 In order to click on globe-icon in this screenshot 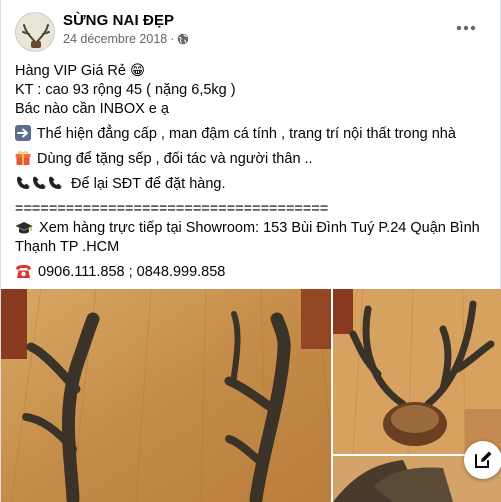, I will do `click(183, 39)`.